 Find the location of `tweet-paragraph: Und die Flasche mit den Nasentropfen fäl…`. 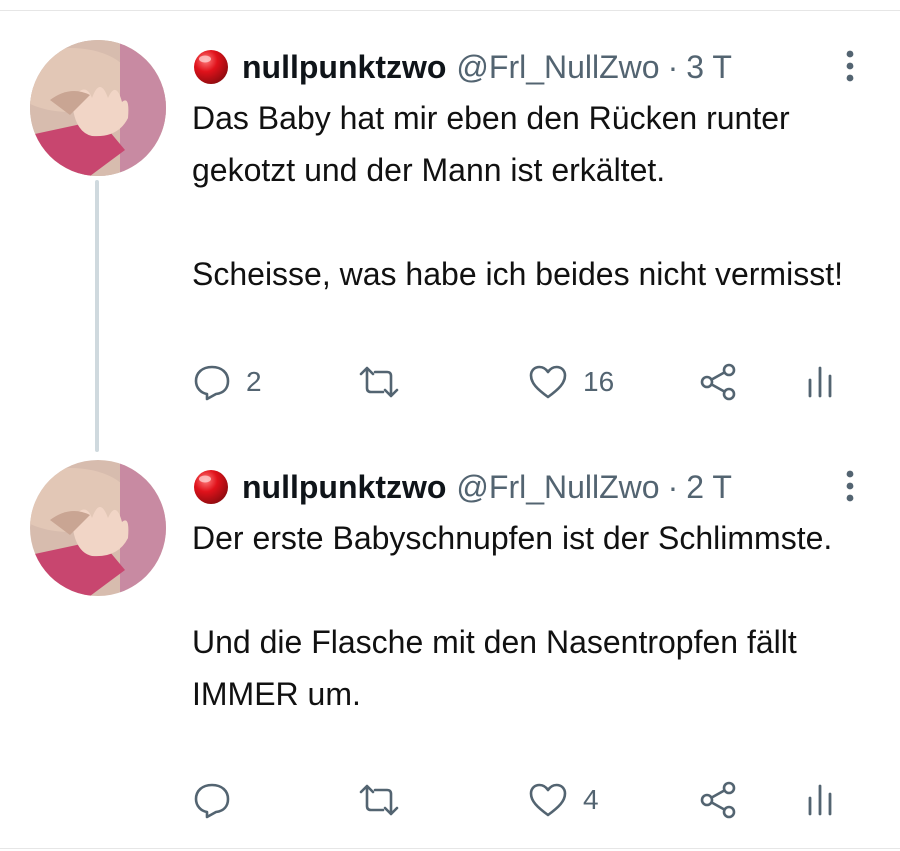

tweet-paragraph: Und die Flasche mit den Nasentropfen fäl… is located at coordinates (494, 668).